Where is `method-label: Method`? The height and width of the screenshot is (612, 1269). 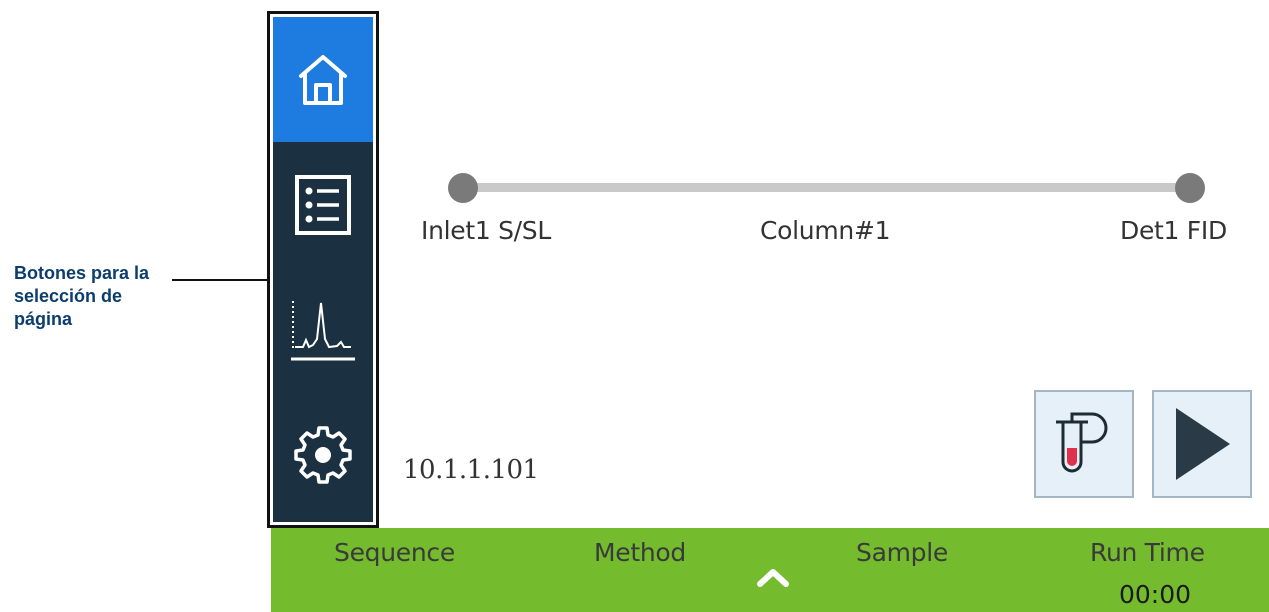
method-label: Method is located at coordinates (640, 552).